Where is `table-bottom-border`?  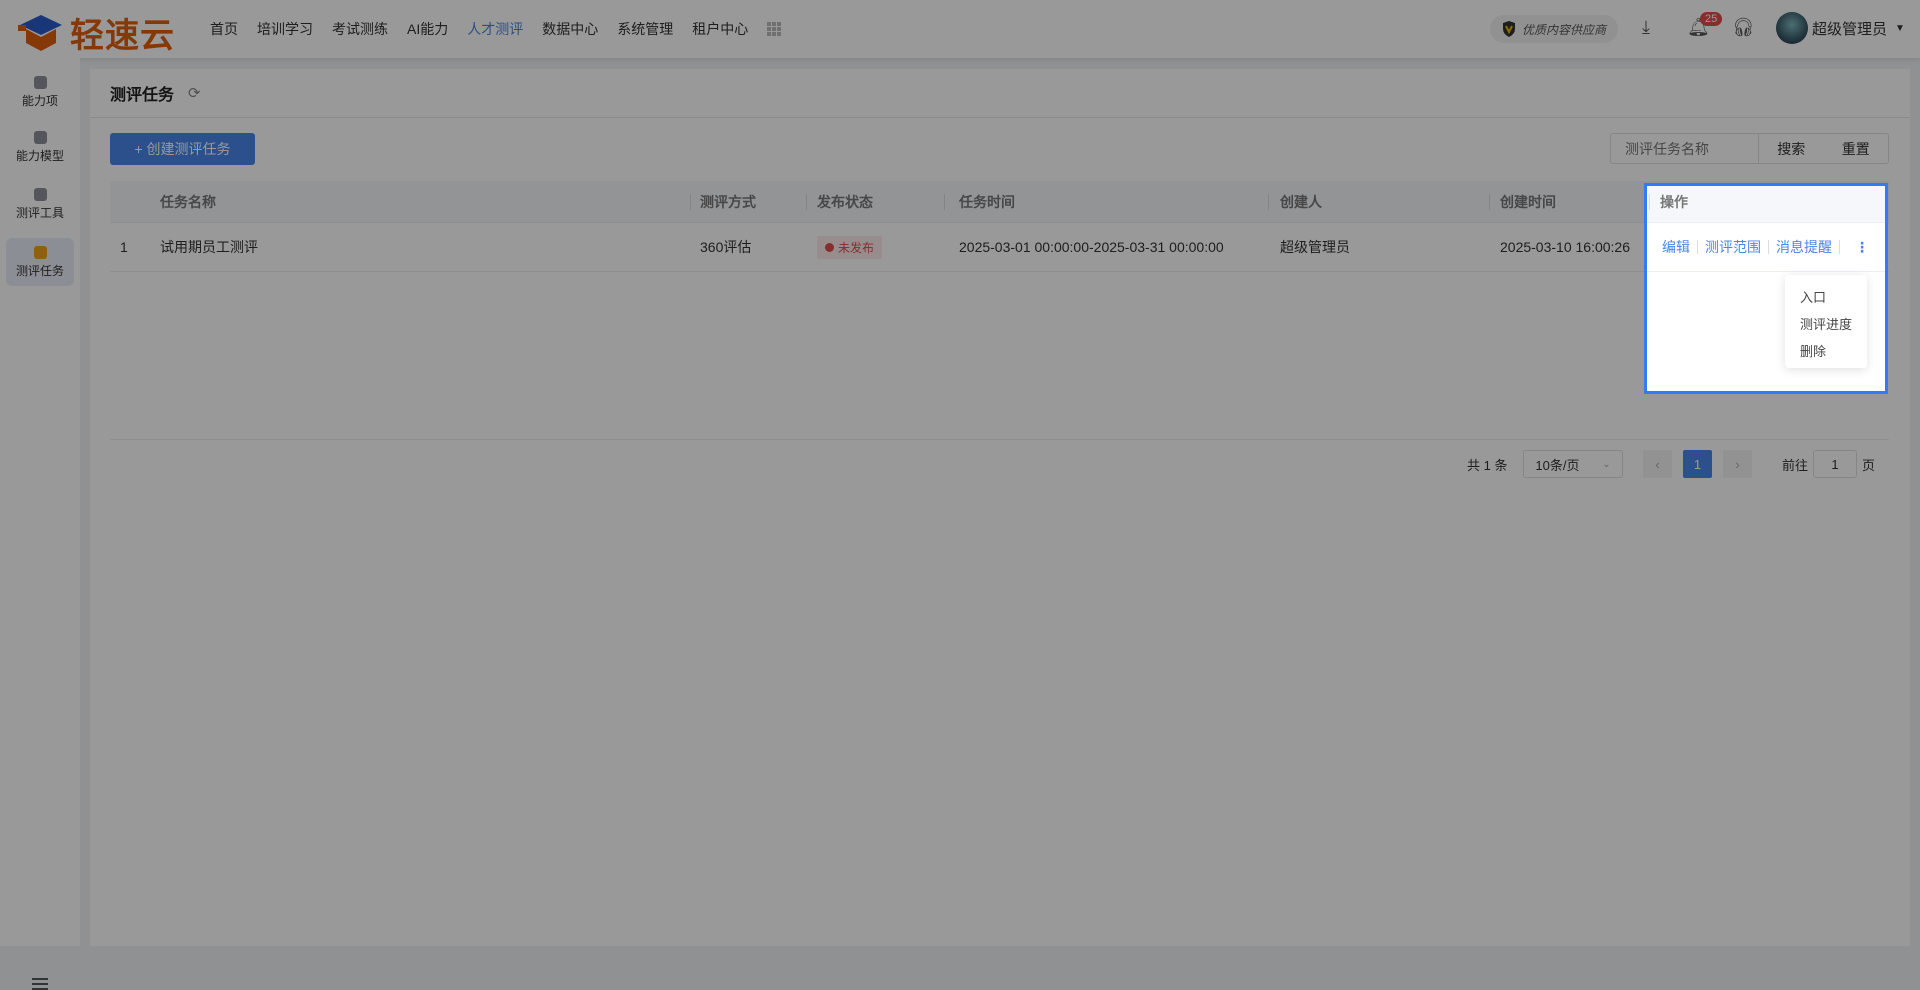 table-bottom-border is located at coordinates (999, 439).